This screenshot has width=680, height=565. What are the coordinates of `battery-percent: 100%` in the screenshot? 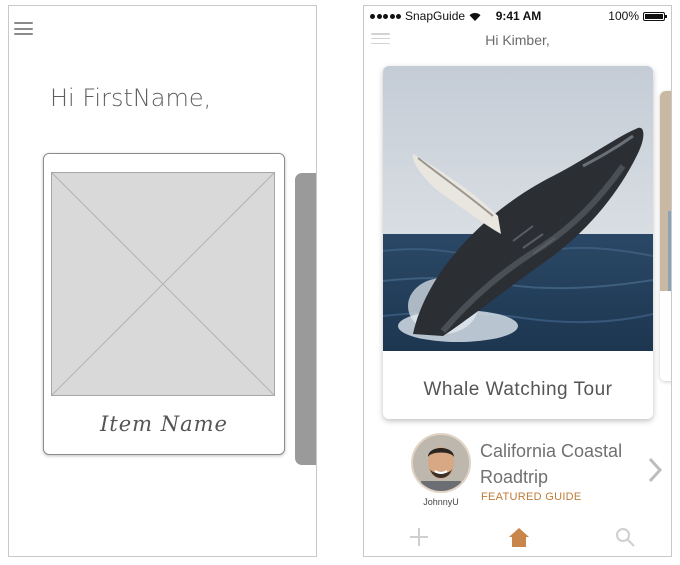 It's located at (623, 16).